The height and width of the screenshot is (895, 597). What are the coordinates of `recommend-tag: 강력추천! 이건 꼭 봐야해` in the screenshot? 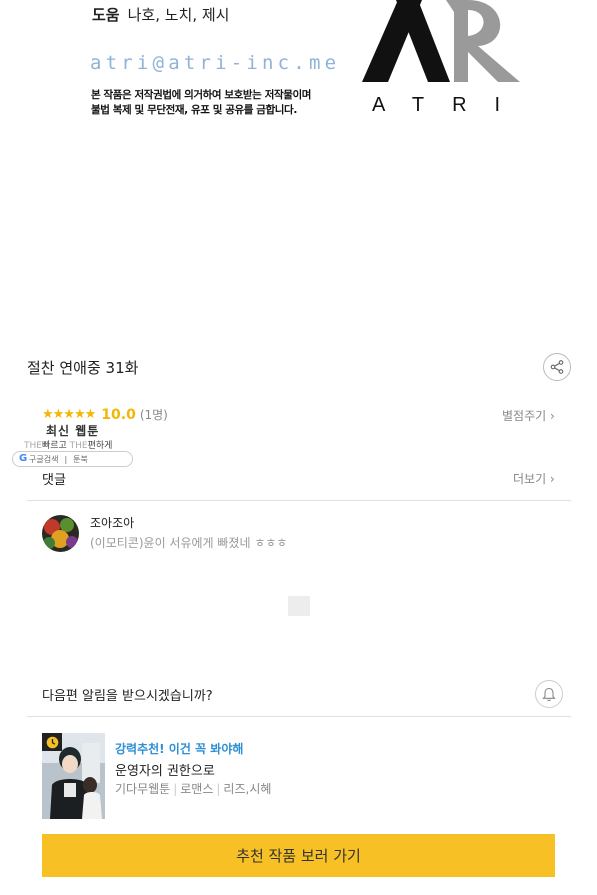 It's located at (179, 749).